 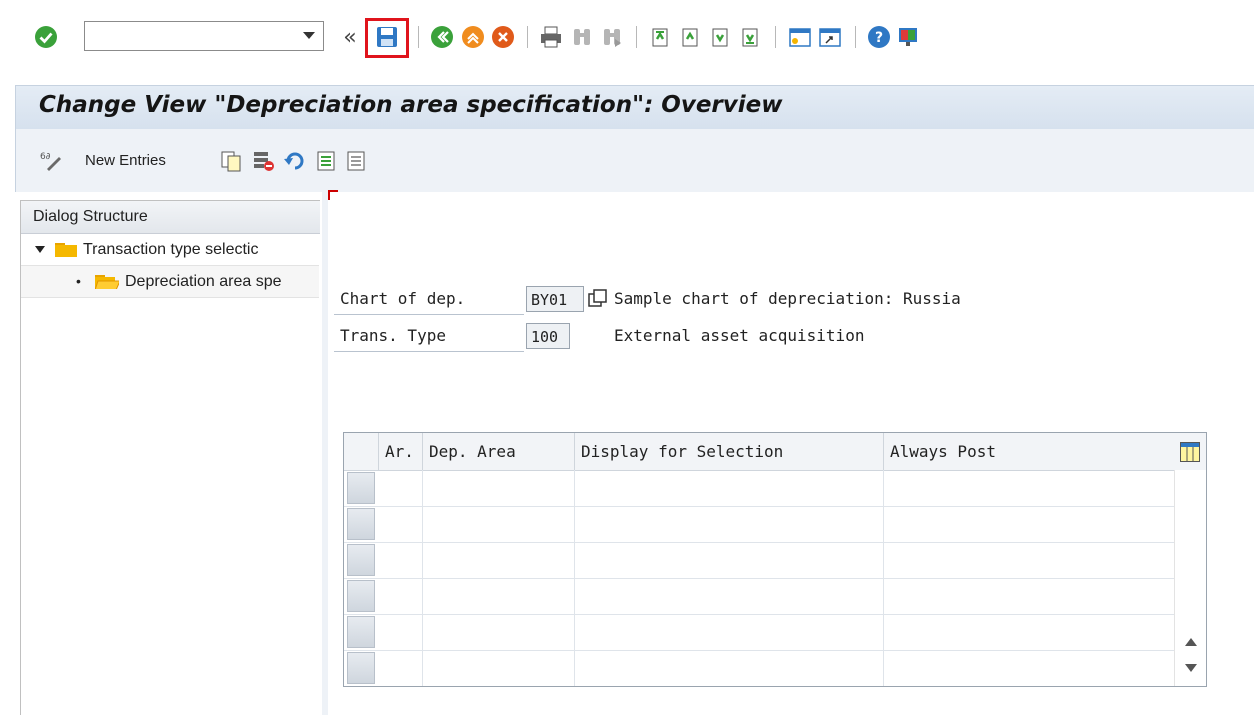 What do you see at coordinates (393, 335) in the screenshot?
I see `trans-type-label: Trans. Type` at bounding box center [393, 335].